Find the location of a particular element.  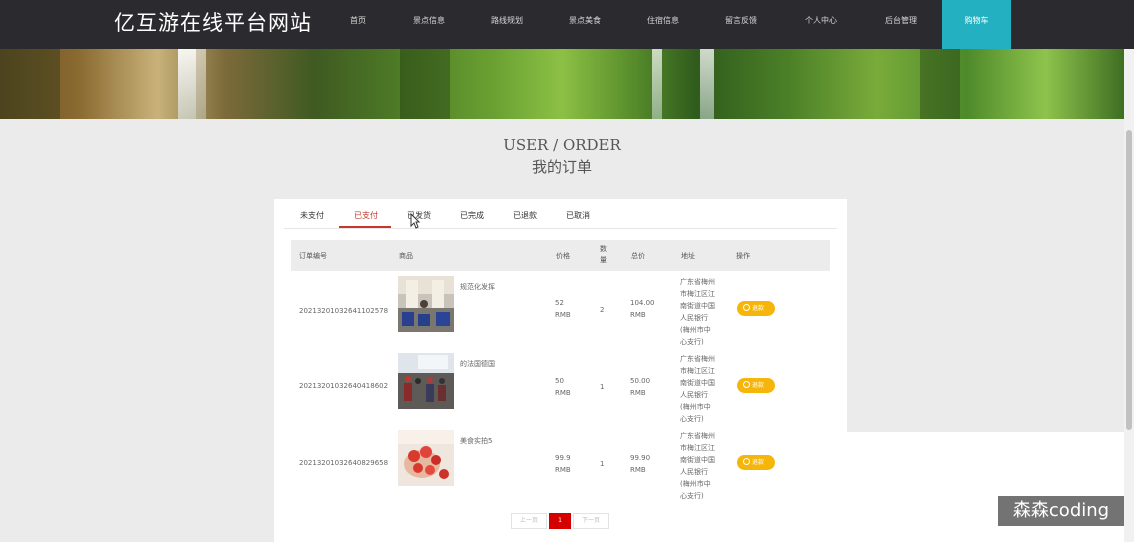

nav-admin: 后台管理 is located at coordinates (901, 24).